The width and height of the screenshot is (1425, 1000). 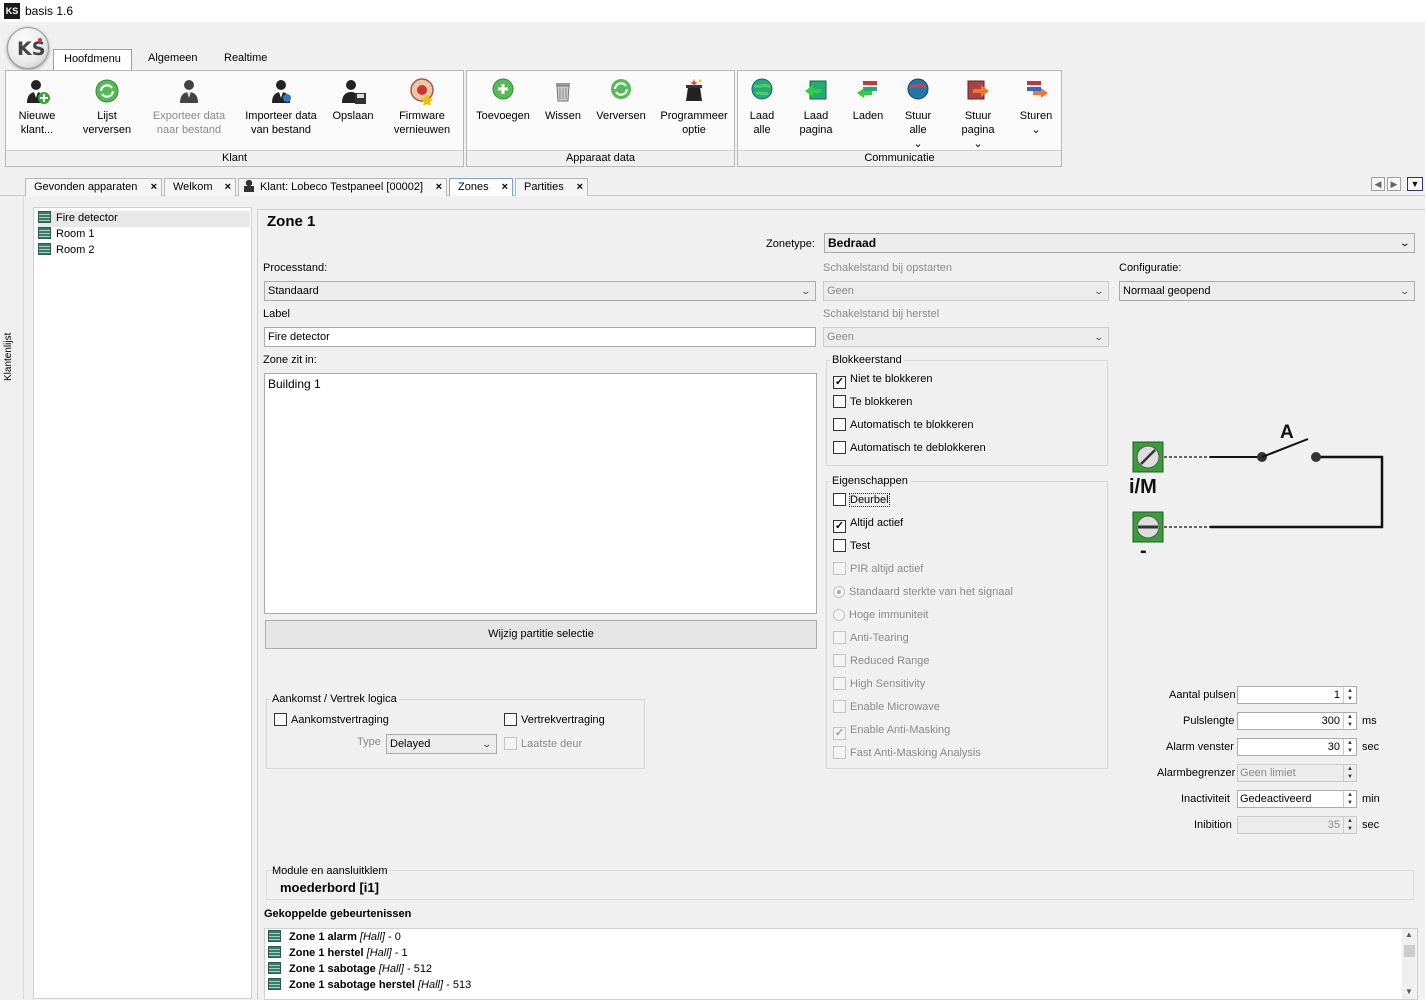 I want to click on refresh-device-button: Verversen, so click(x=621, y=100).